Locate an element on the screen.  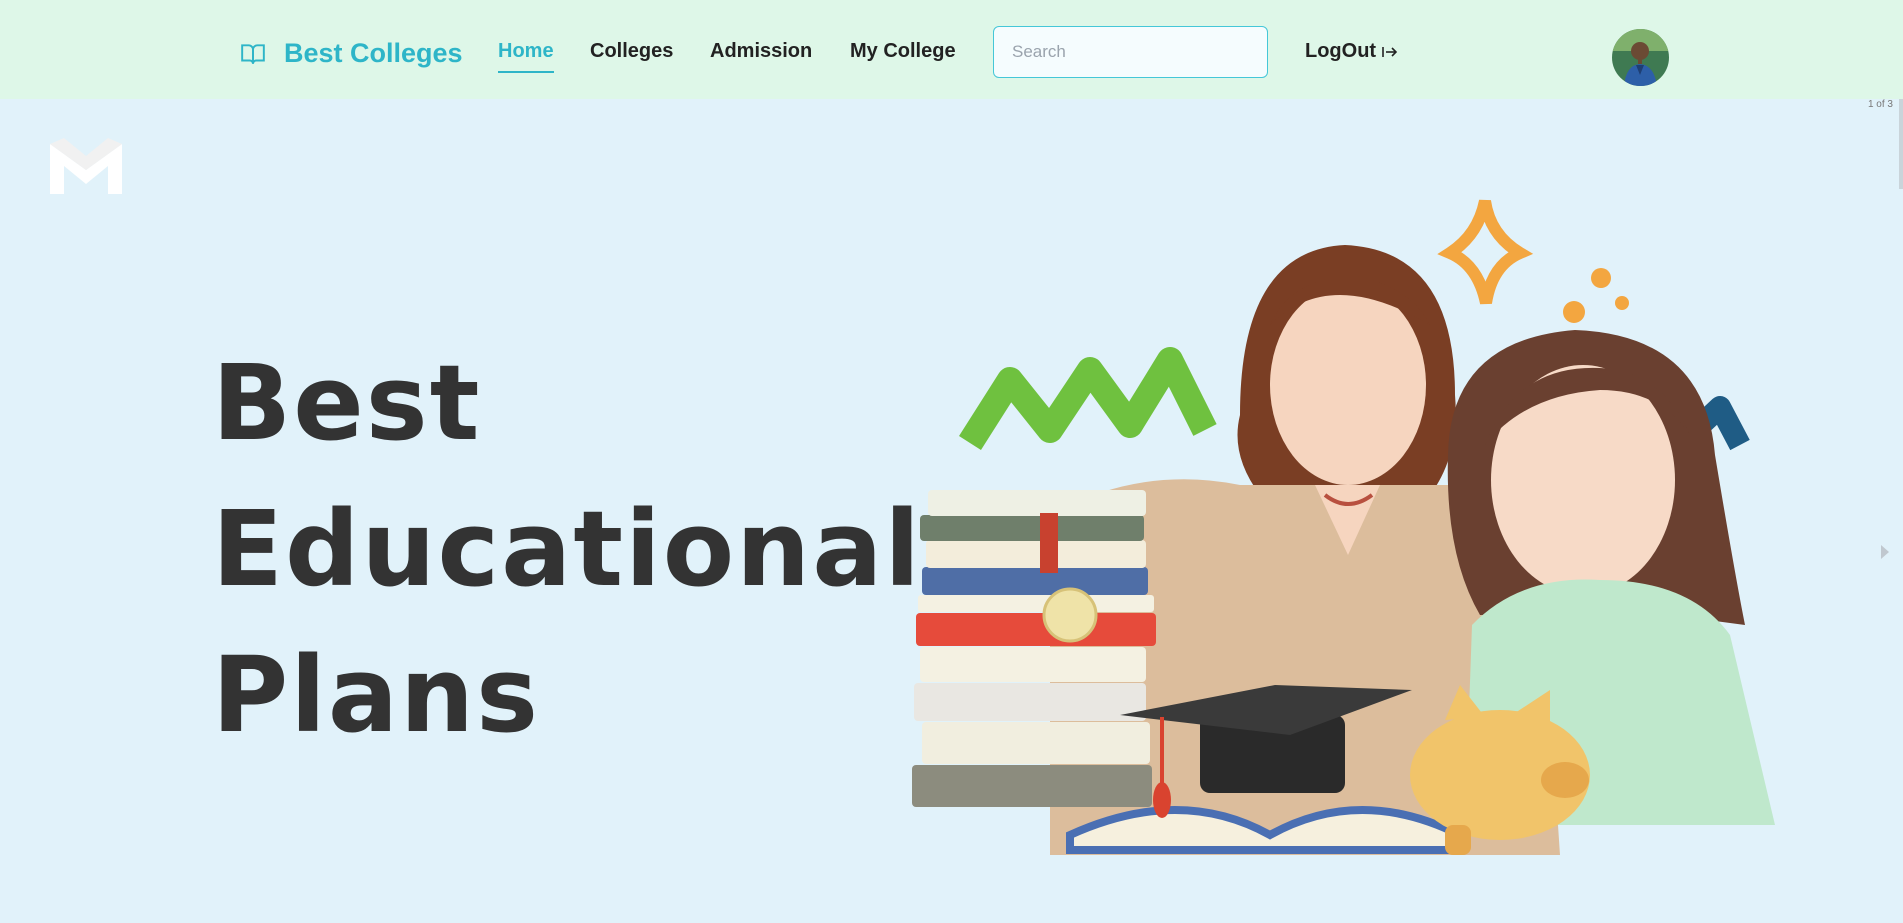
book-open-icon is located at coordinates (253, 53).